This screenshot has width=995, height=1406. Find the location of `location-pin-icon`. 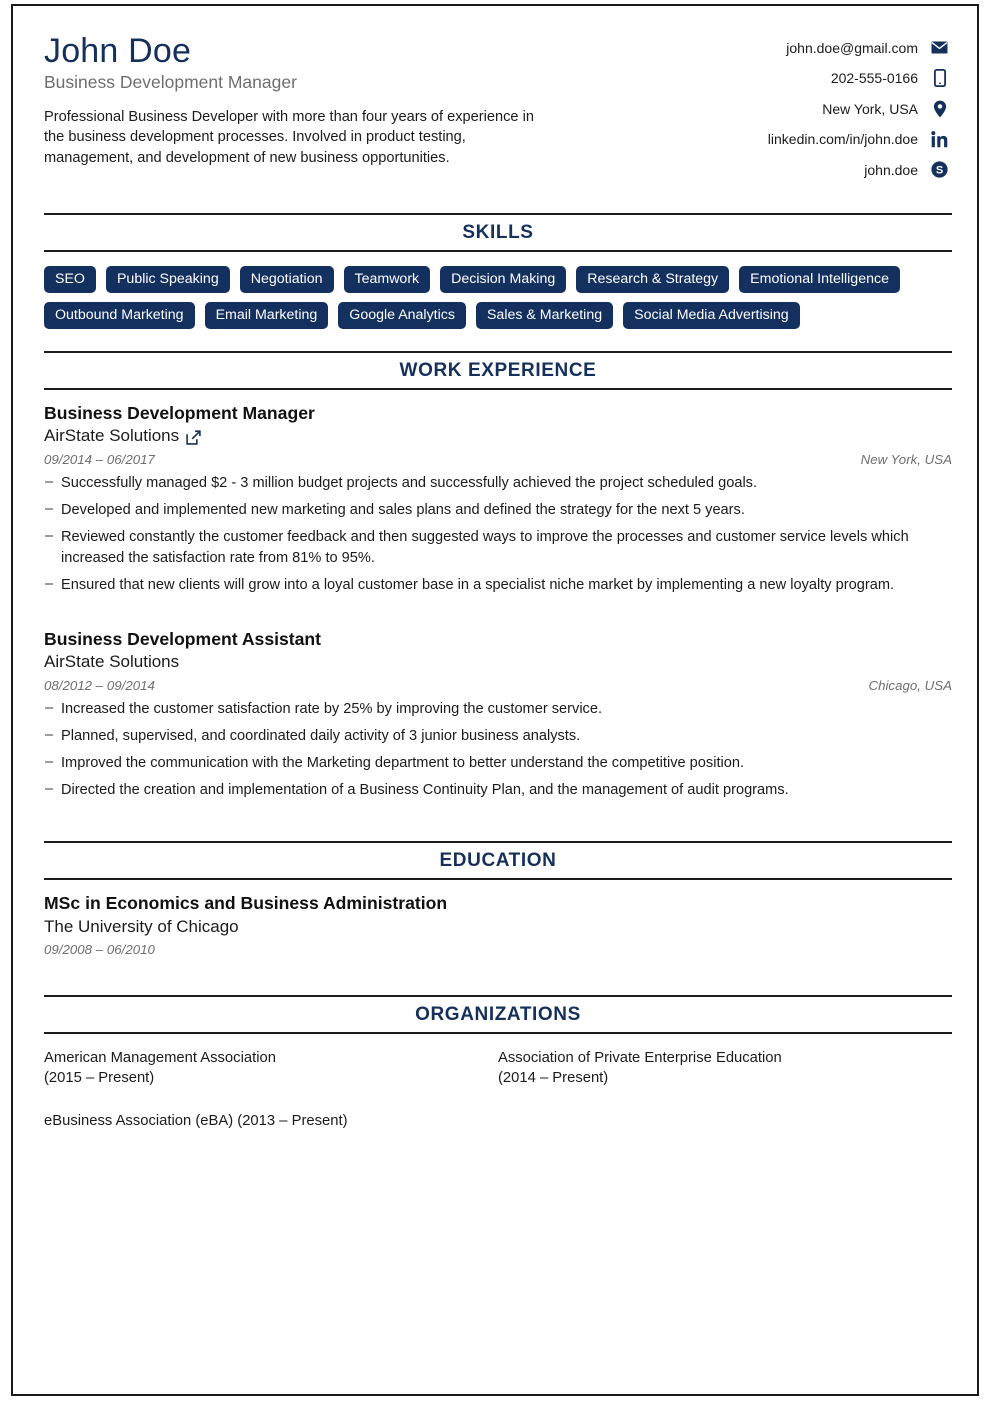

location-pin-icon is located at coordinates (939, 108).